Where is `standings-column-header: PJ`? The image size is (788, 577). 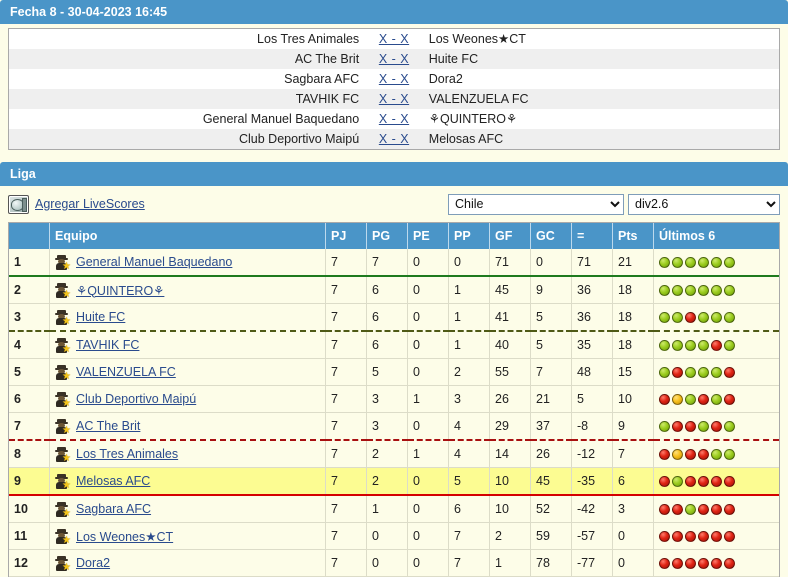
standings-column-header: PJ is located at coordinates (346, 236).